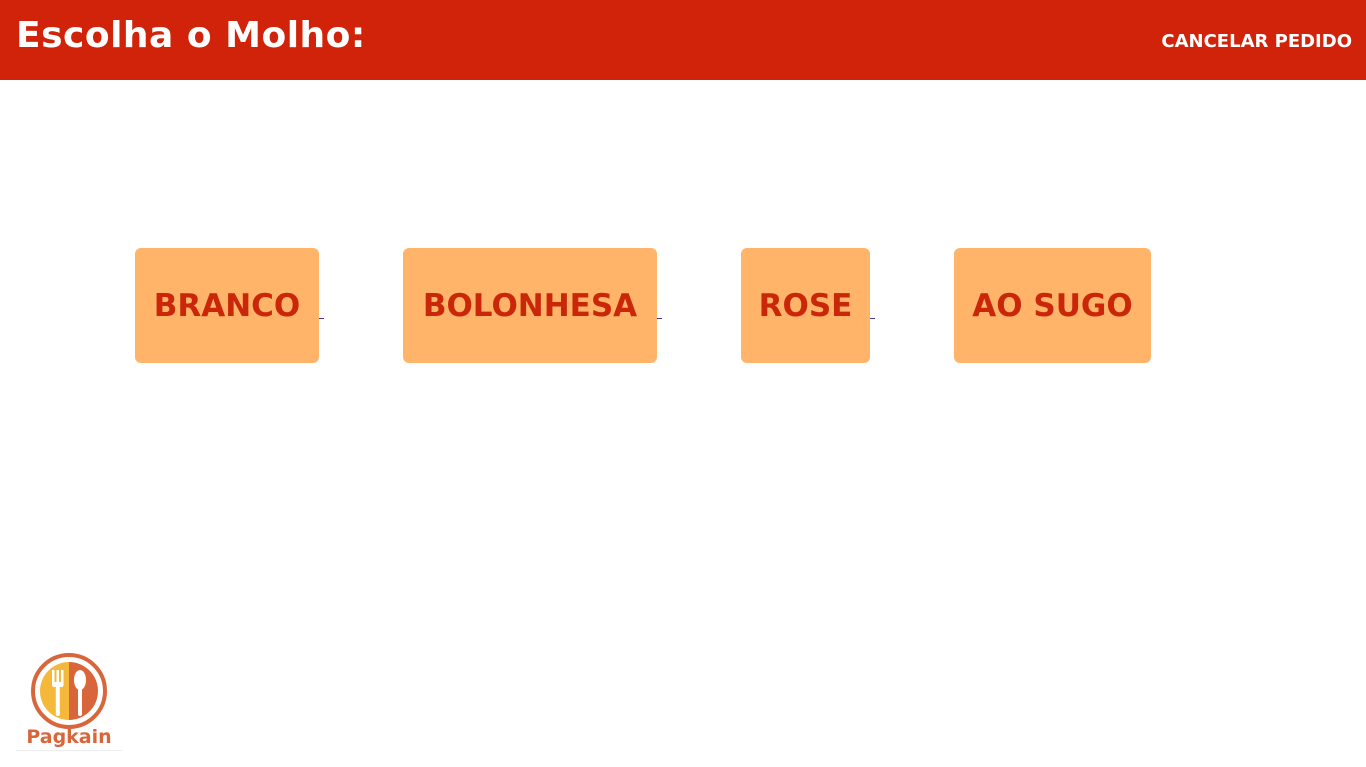 This screenshot has height=767, width=1366. Describe the element at coordinates (191, 35) in the screenshot. I see `page-title: Escolha o Molho:` at that location.